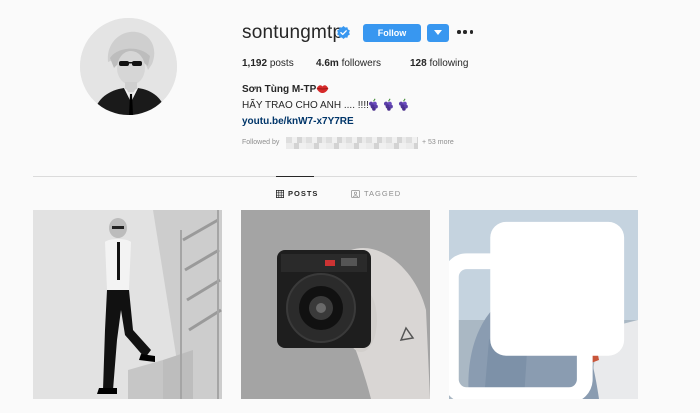  I want to click on multiple-photos-icon, so click(537, 310).